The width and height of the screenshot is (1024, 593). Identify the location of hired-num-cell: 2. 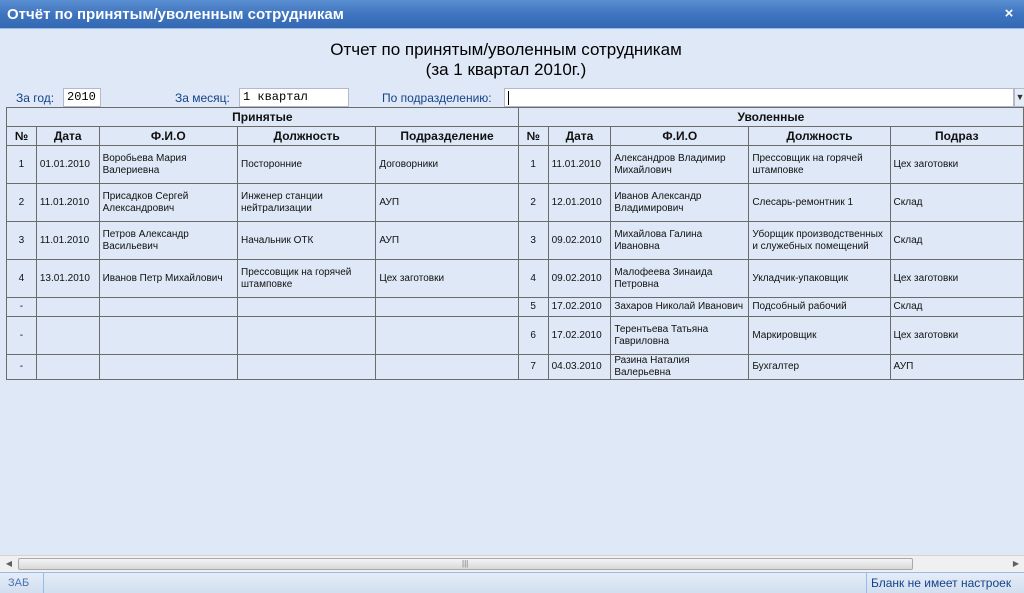
(21, 202).